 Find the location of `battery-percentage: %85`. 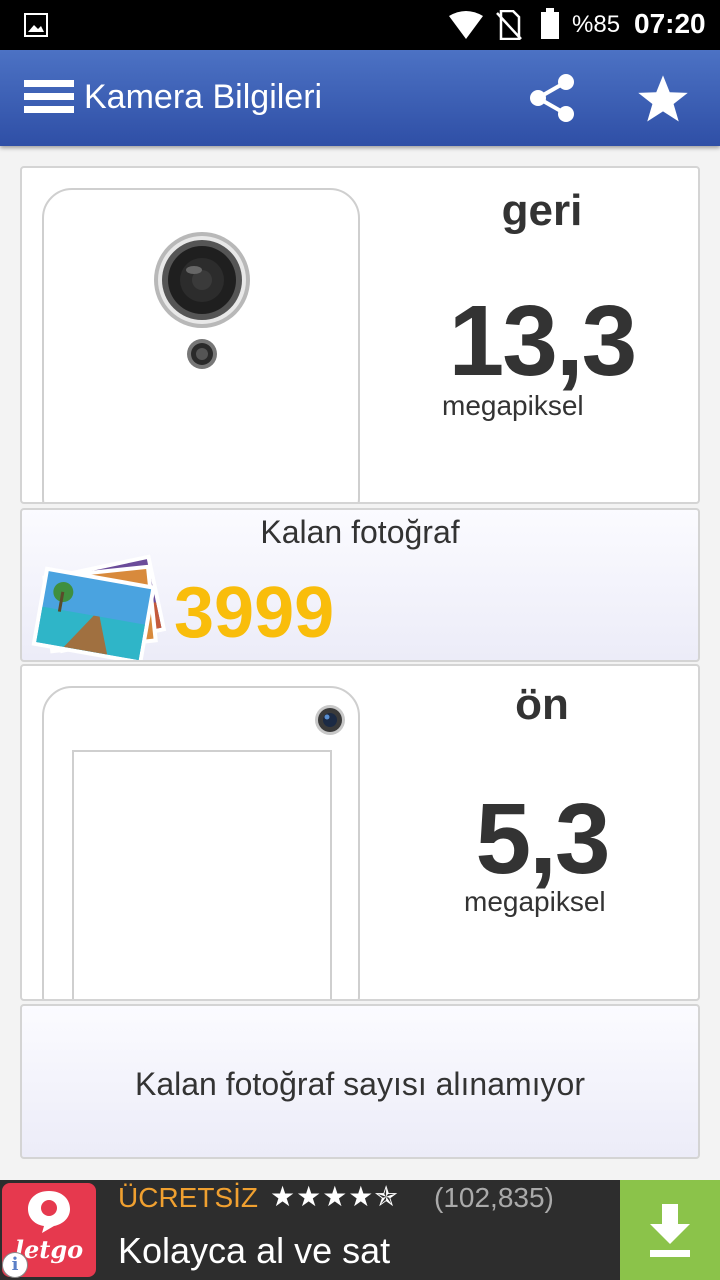

battery-percentage: %85 is located at coordinates (596, 24).